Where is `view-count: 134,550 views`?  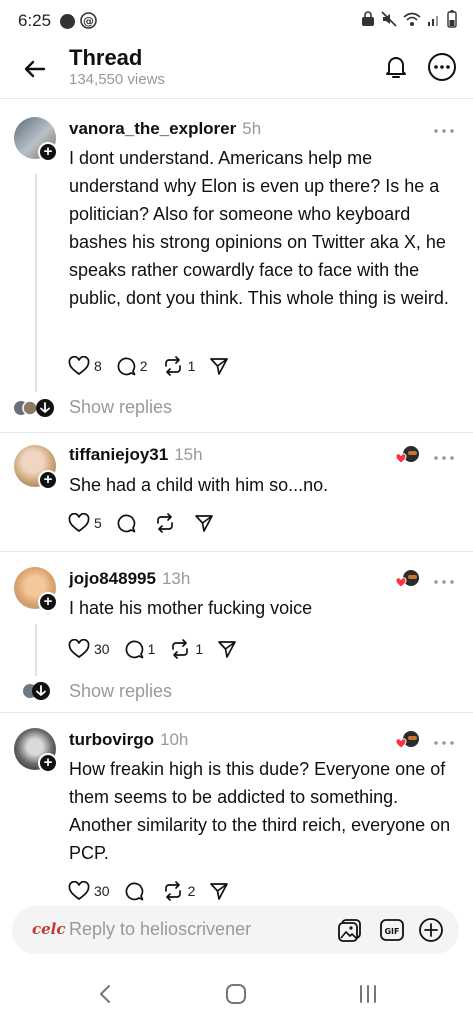
view-count: 134,550 views is located at coordinates (117, 79).